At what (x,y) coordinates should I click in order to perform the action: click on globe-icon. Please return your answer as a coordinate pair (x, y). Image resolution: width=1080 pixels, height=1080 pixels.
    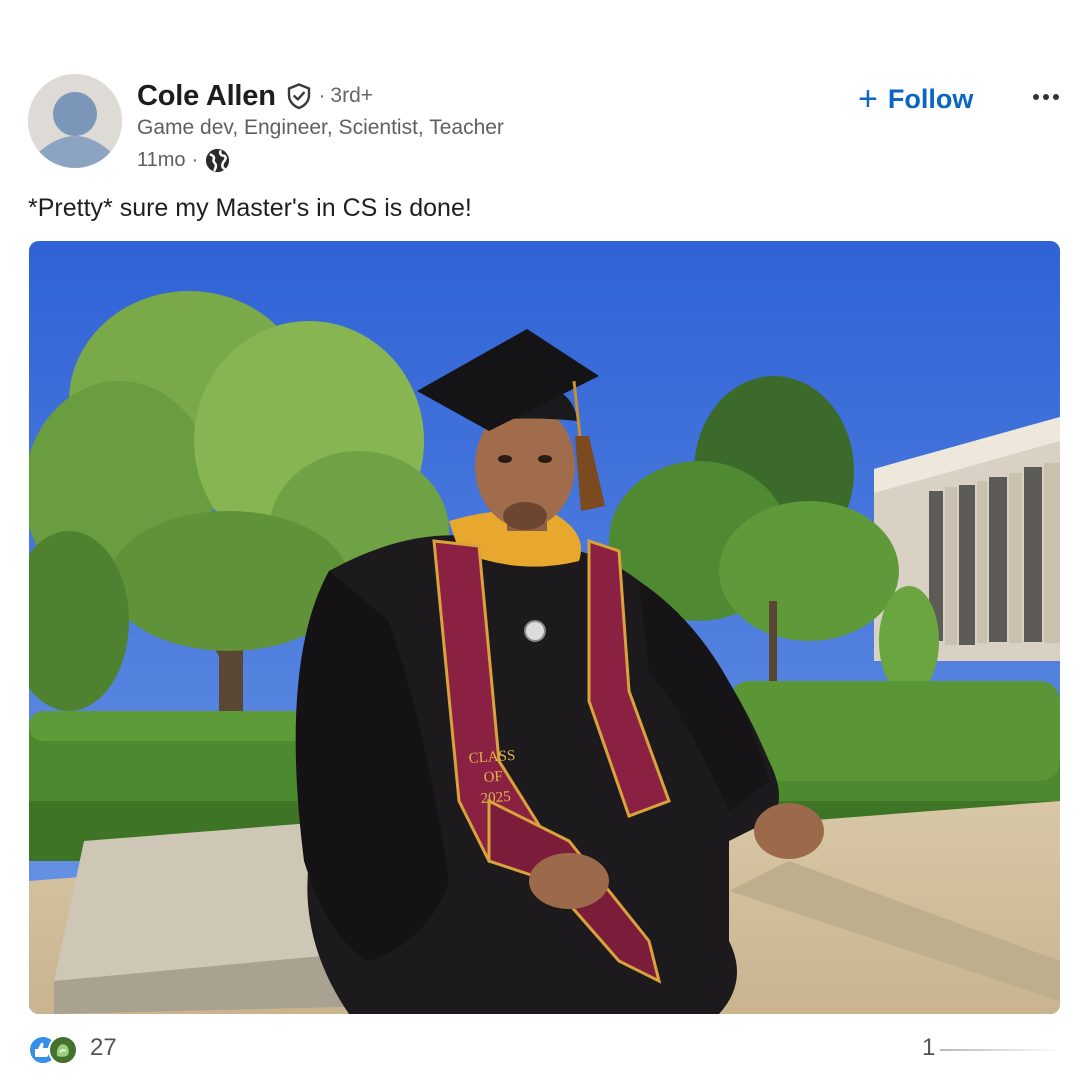
    Looking at the image, I should click on (217, 160).